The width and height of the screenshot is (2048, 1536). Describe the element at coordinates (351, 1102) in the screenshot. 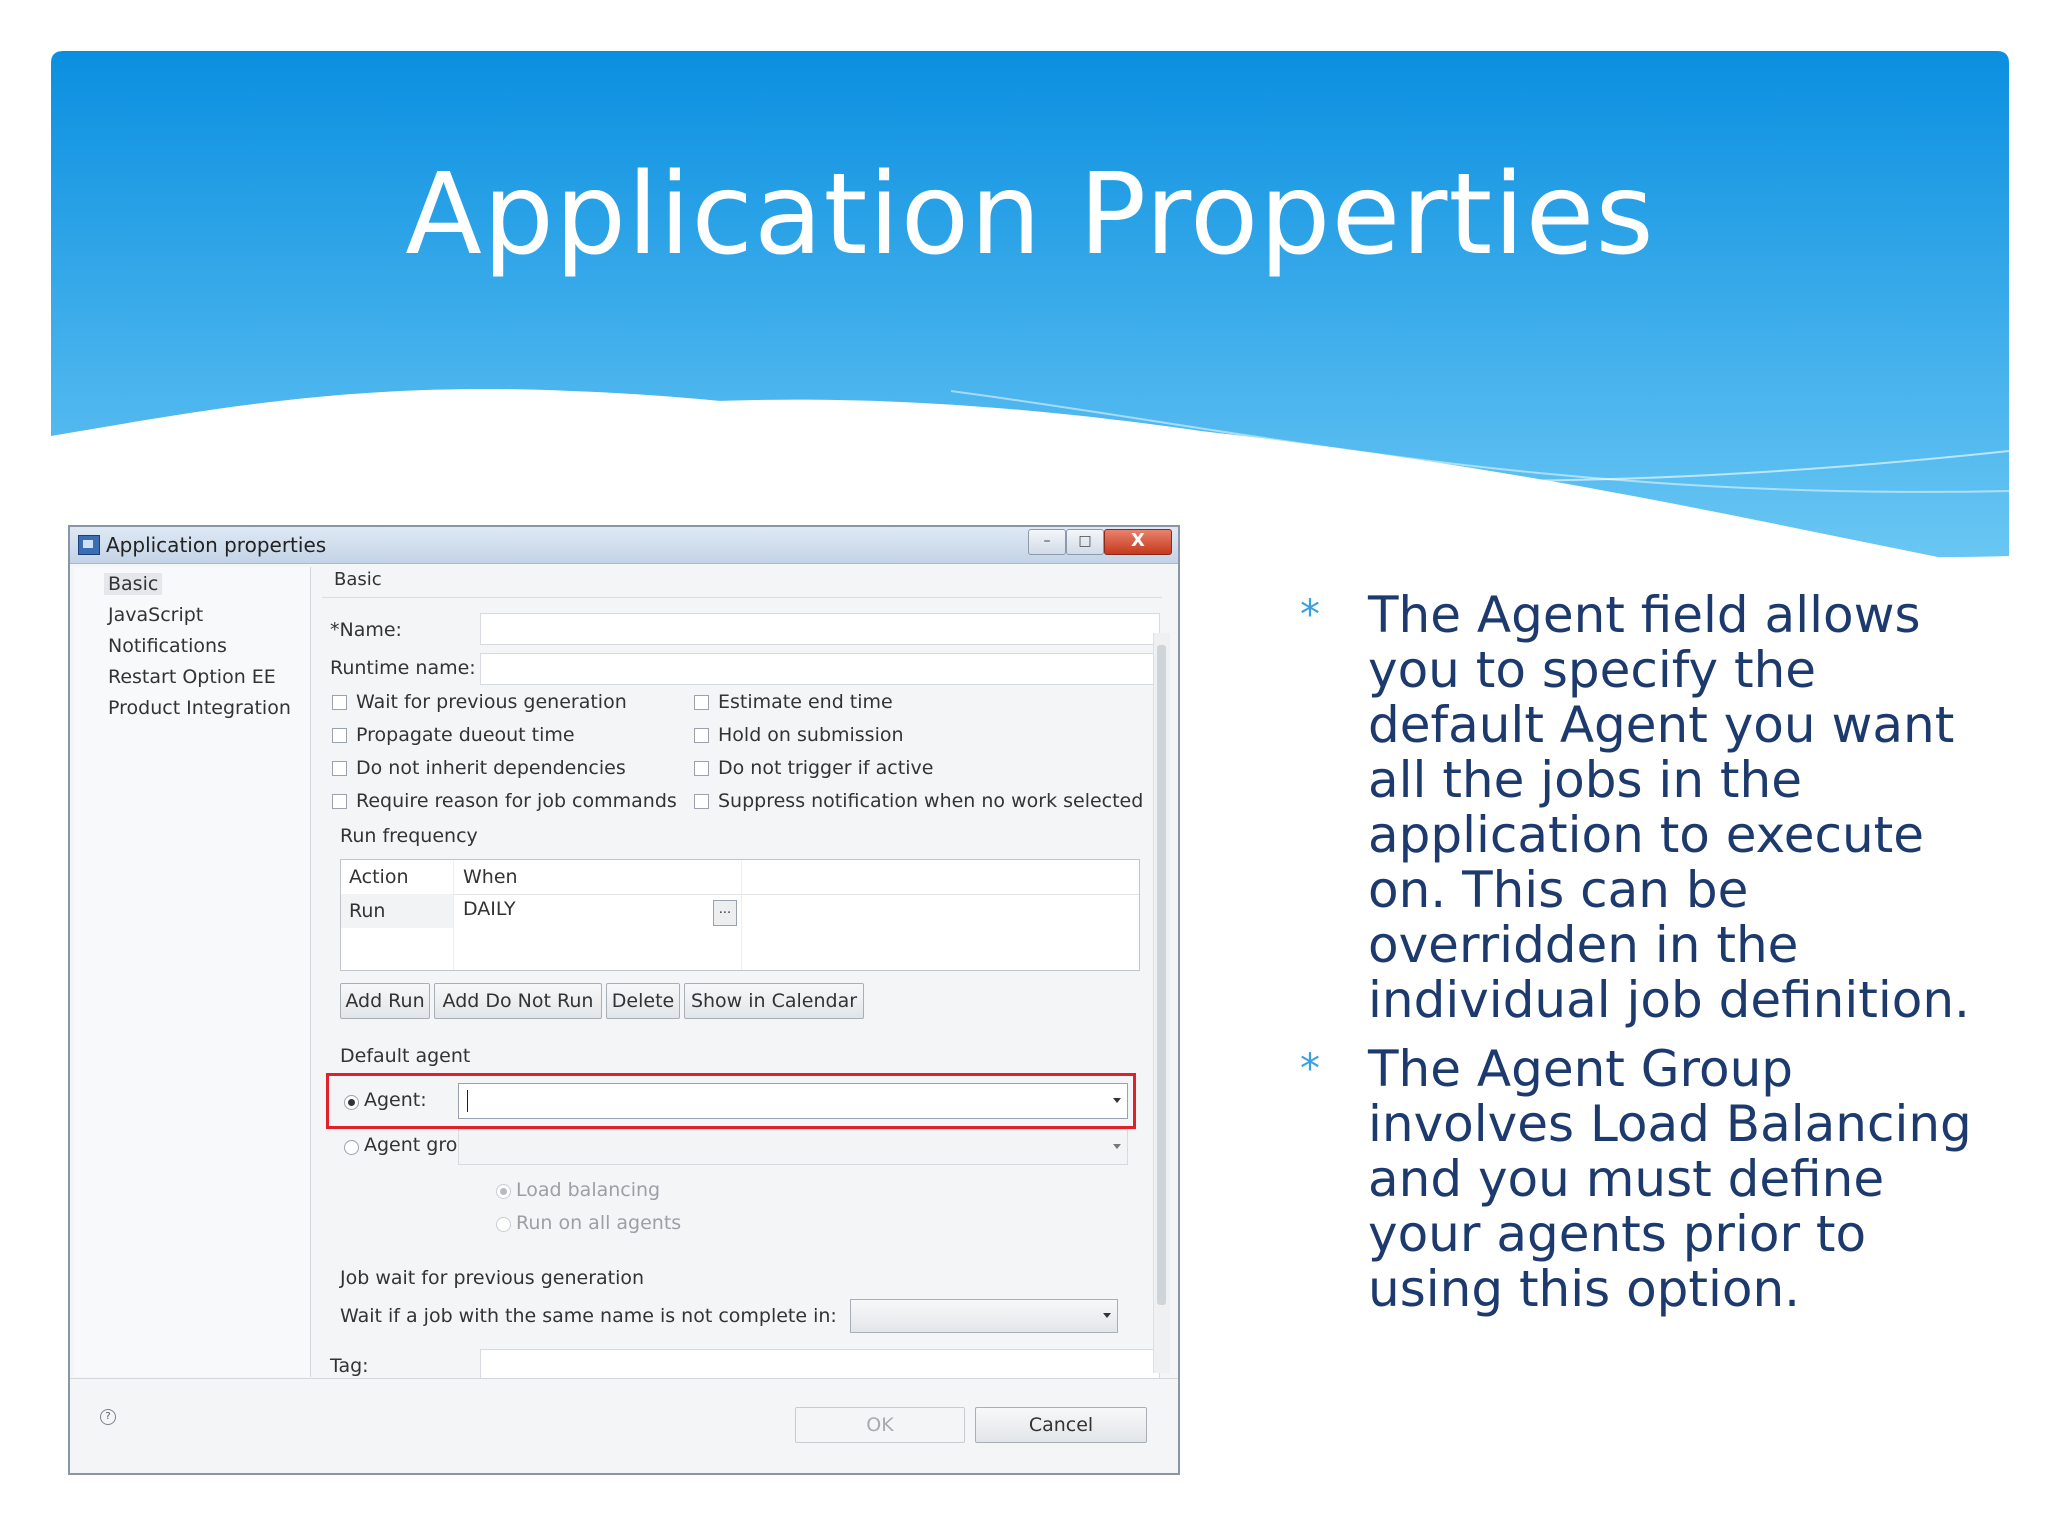

I see `agent-radio` at that location.